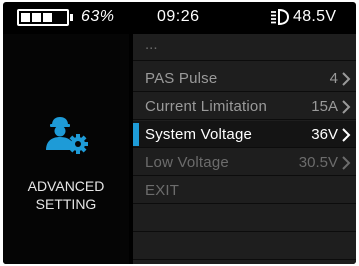  What do you see at coordinates (206, 106) in the screenshot?
I see `menu-item-label: Current Limitation` at bounding box center [206, 106].